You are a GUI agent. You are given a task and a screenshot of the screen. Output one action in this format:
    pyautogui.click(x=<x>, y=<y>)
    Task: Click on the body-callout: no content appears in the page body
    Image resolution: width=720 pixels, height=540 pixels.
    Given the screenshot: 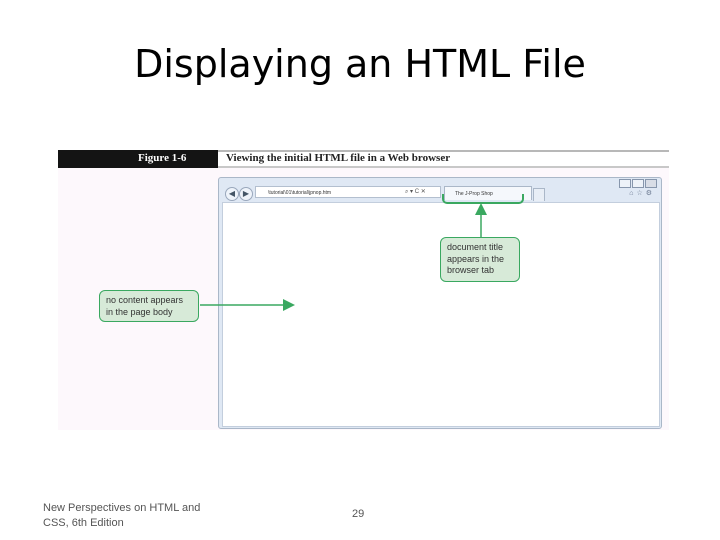 What is the action you would take?
    pyautogui.click(x=149, y=306)
    